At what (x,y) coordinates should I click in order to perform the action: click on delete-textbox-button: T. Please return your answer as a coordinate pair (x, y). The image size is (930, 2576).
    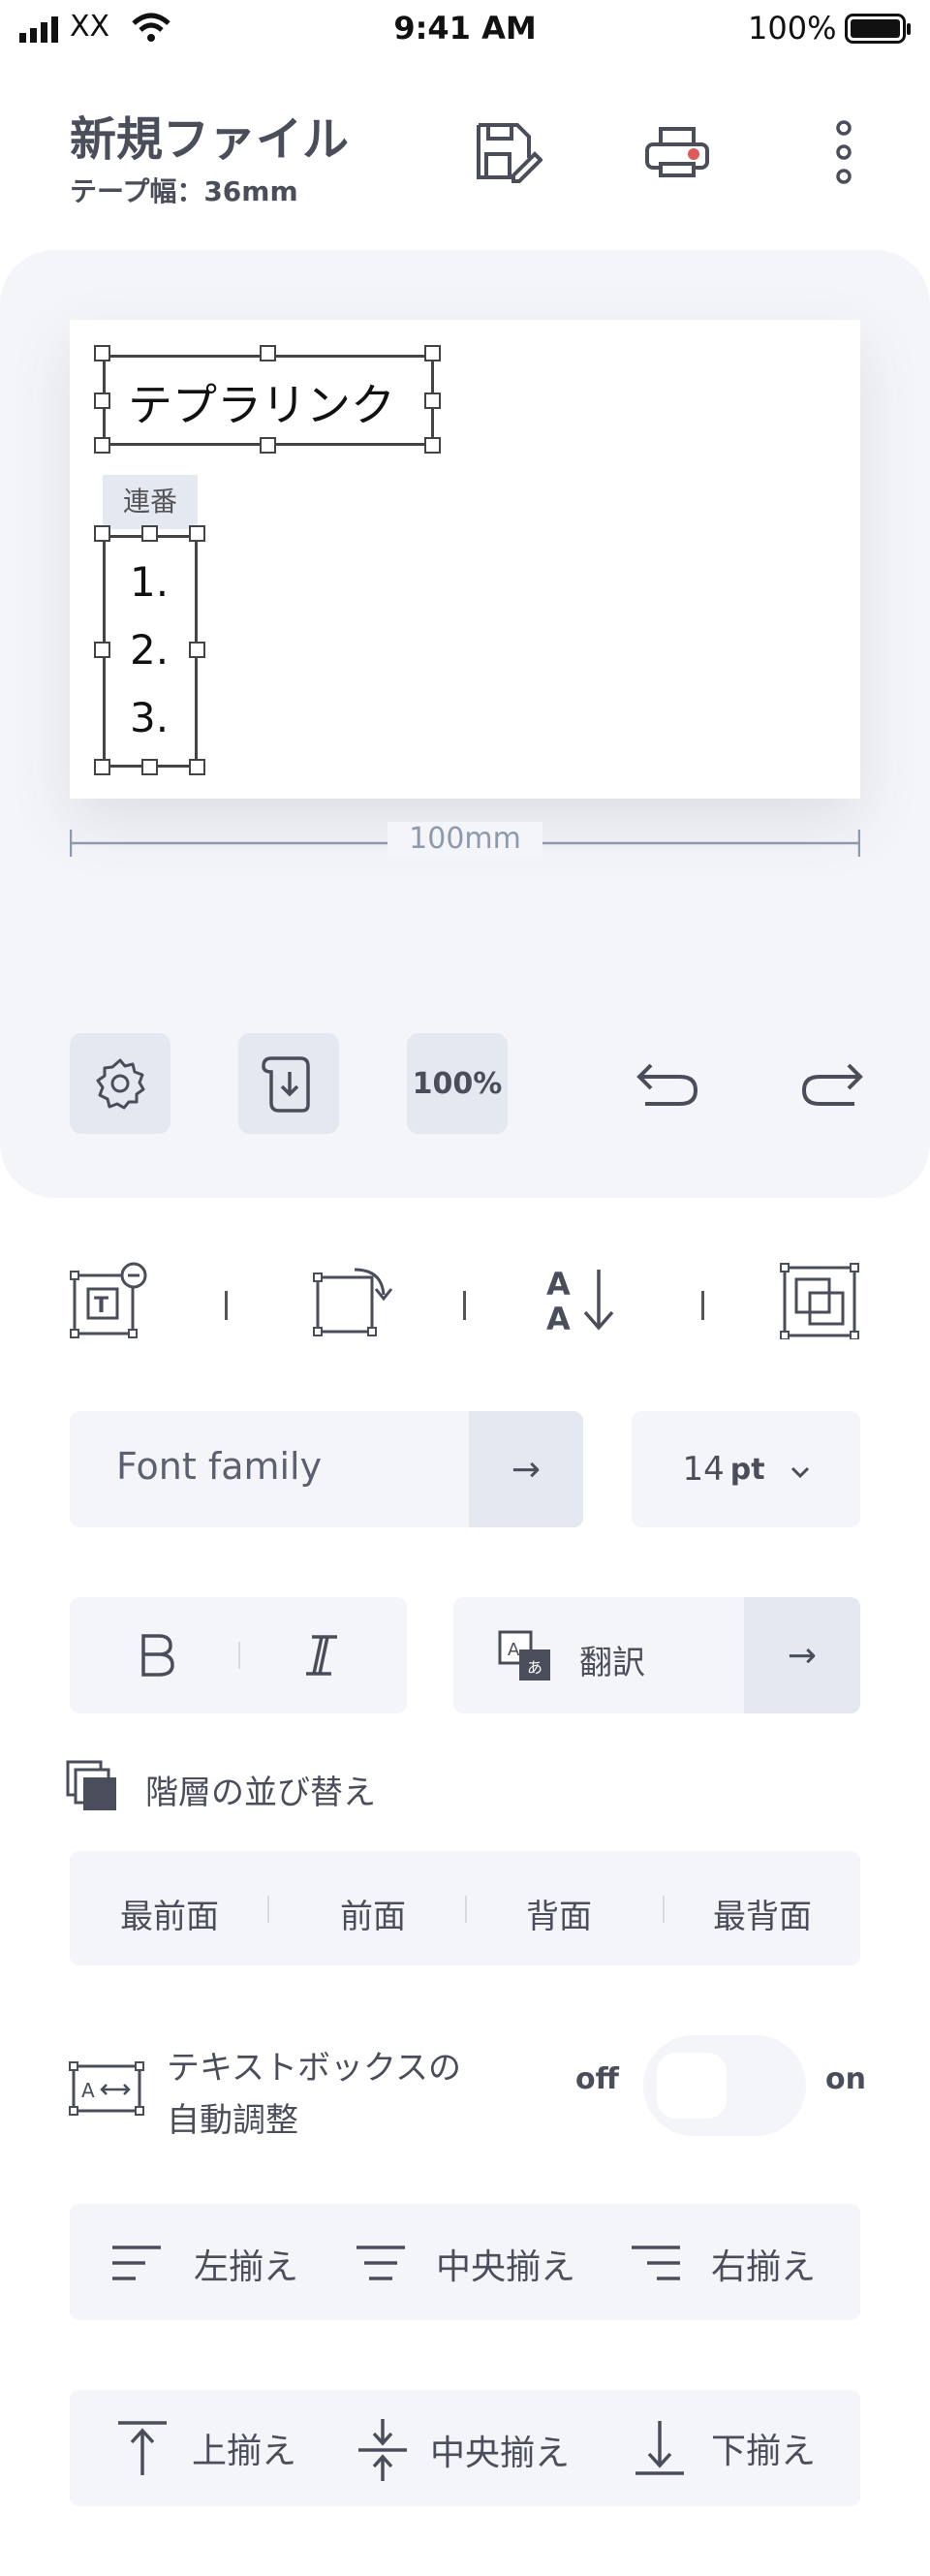
    Looking at the image, I should click on (109, 1300).